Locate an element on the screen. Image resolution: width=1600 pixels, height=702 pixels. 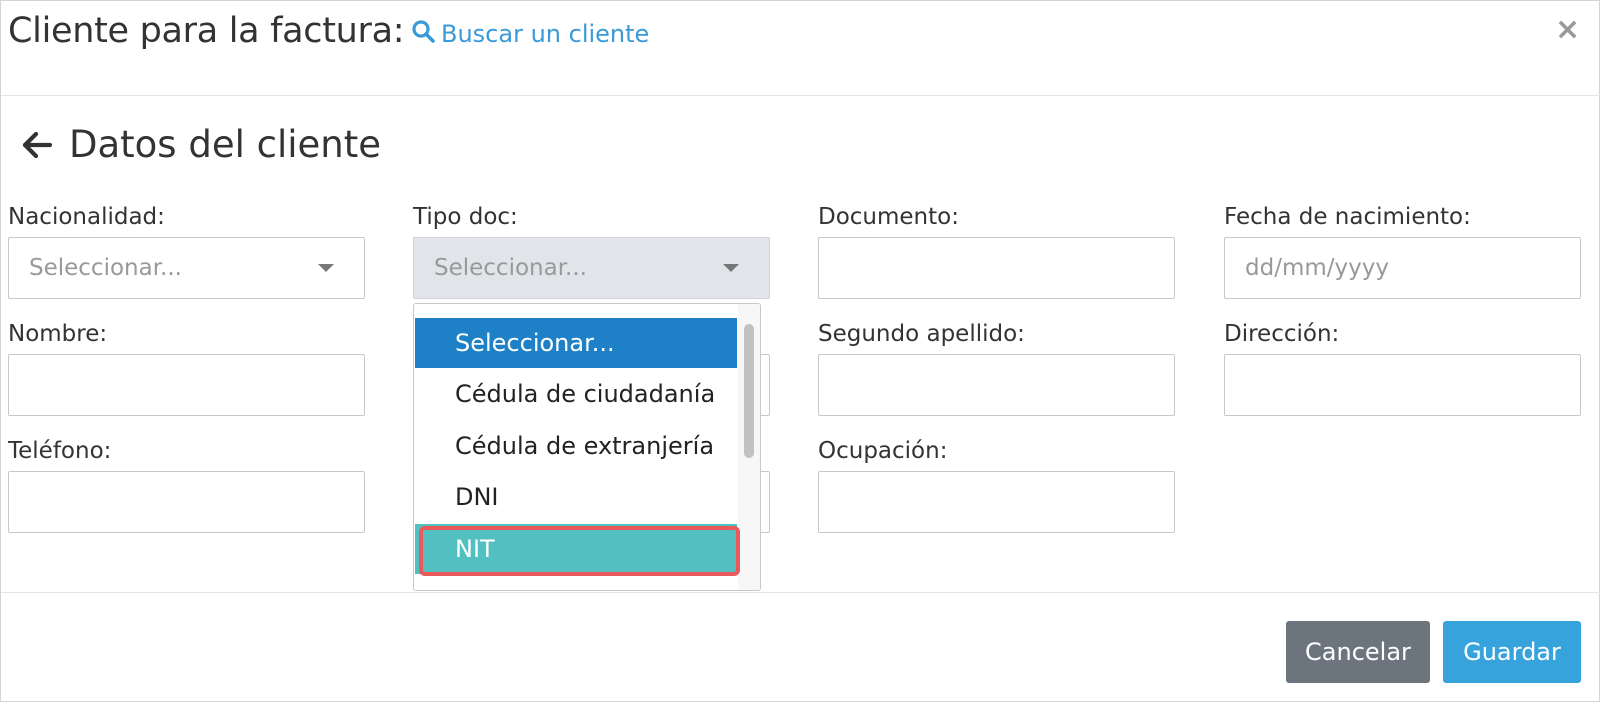
search-icon is located at coordinates (426, 34).